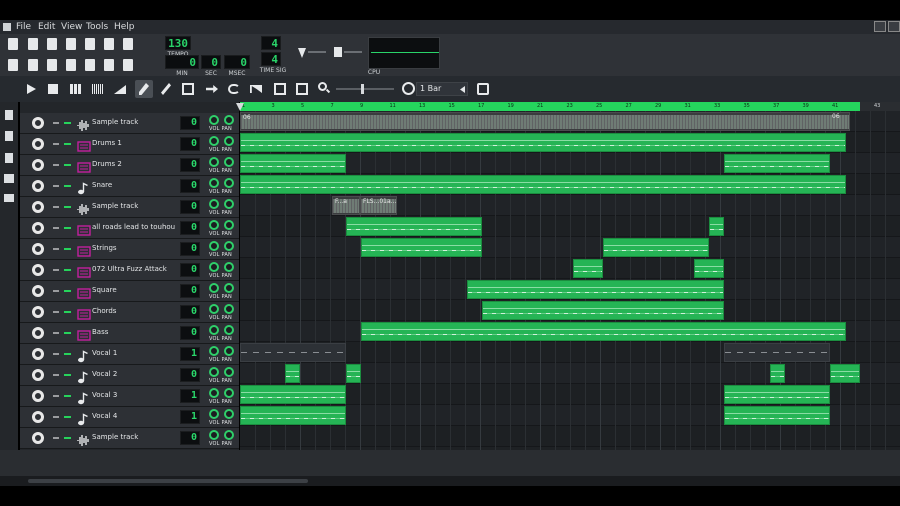 Image resolution: width=900 pixels, height=506 pixels. I want to click on track-row: Vocal 2 0 VOL PAN, so click(129, 375).